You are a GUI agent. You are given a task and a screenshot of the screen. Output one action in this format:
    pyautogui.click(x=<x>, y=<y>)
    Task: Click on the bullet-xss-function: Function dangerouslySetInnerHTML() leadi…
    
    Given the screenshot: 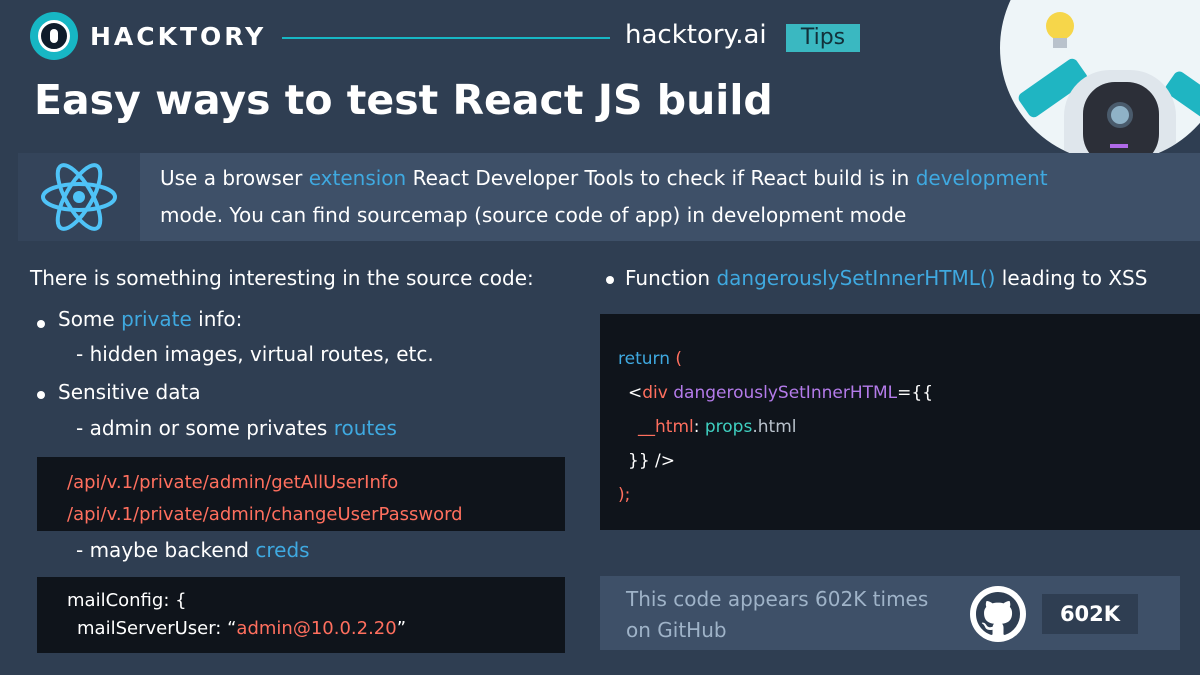 What is the action you would take?
    pyautogui.click(x=886, y=278)
    